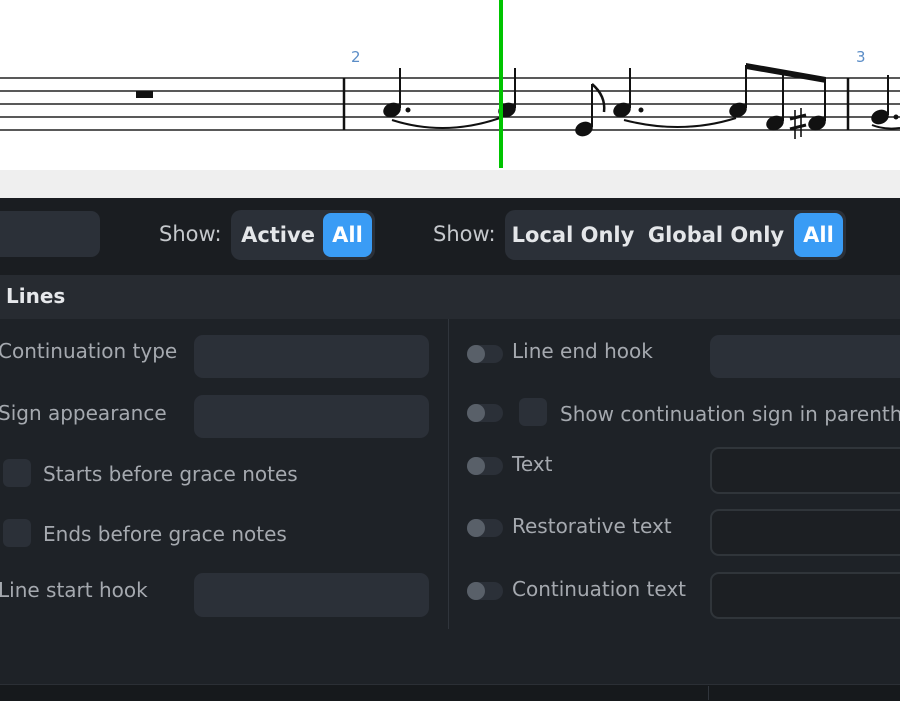 Image resolution: width=900 pixels, height=701 pixels. What do you see at coordinates (74, 590) in the screenshot?
I see `line-start-hook-label: Line start hook` at bounding box center [74, 590].